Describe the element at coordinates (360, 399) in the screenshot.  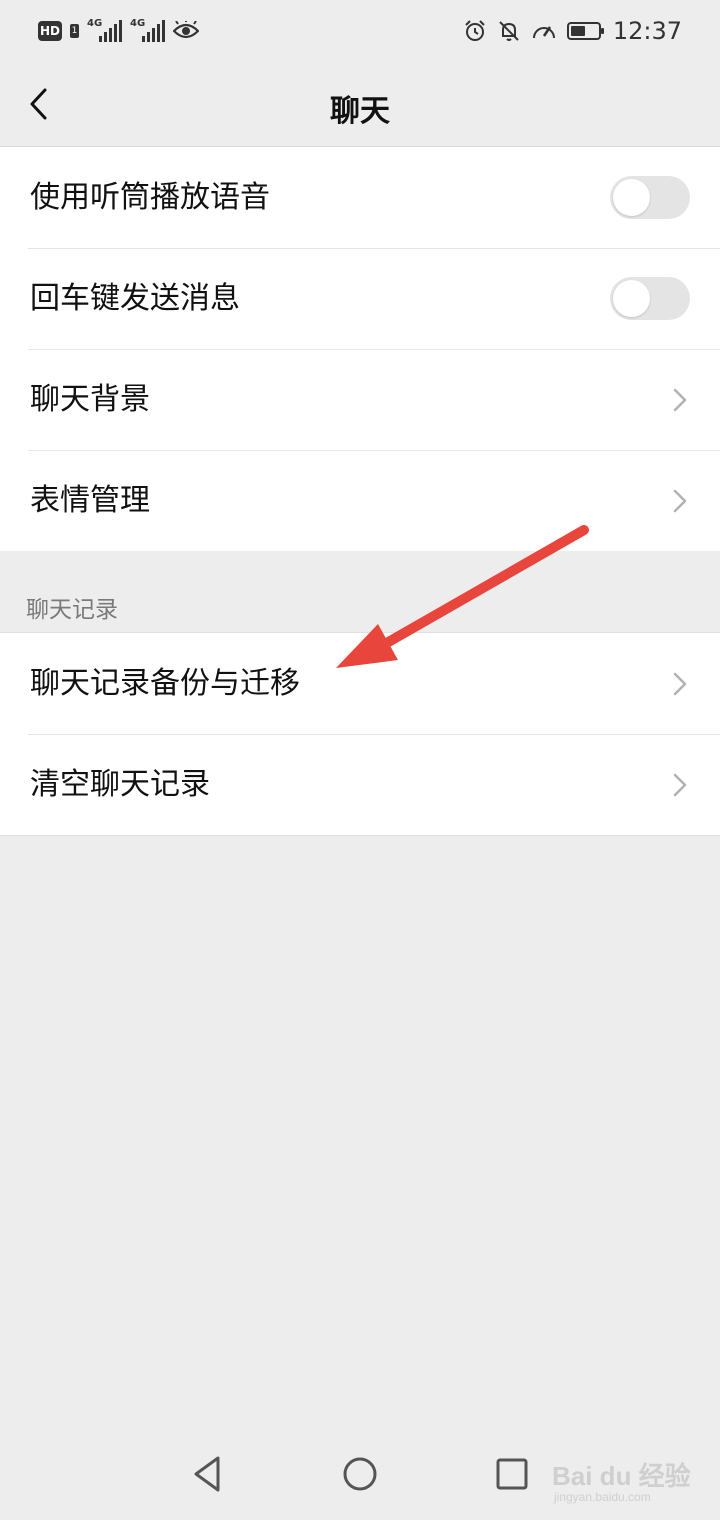
I see `setting-row-chat-background: 聊天背景` at that location.